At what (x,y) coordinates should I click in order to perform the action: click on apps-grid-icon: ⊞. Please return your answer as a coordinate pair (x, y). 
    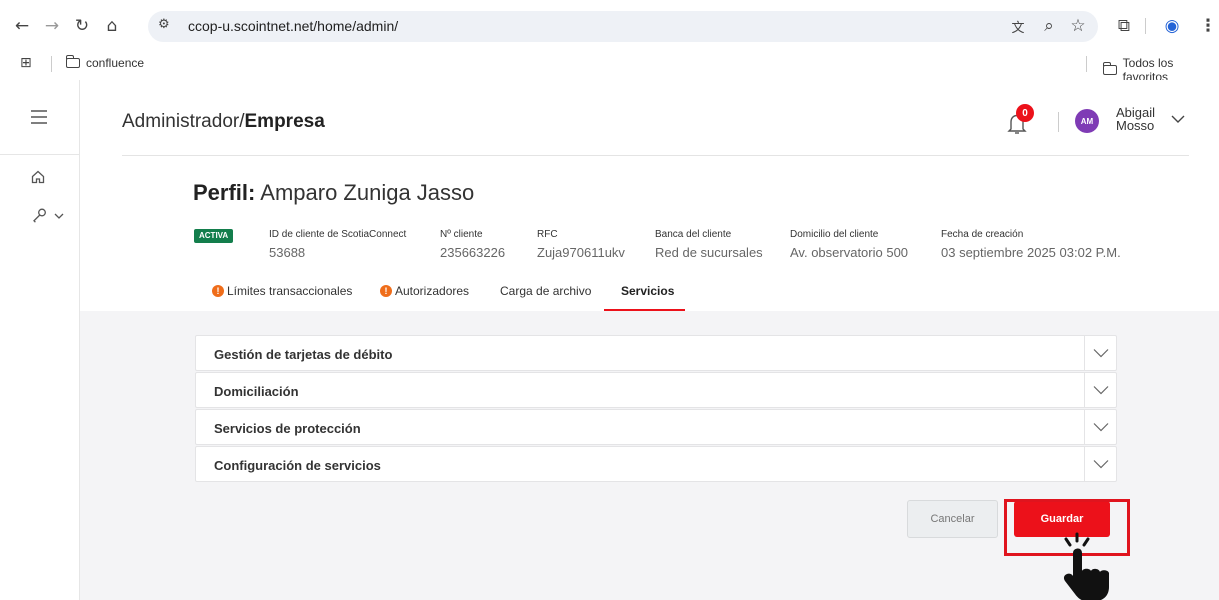
    Looking at the image, I should click on (26, 63).